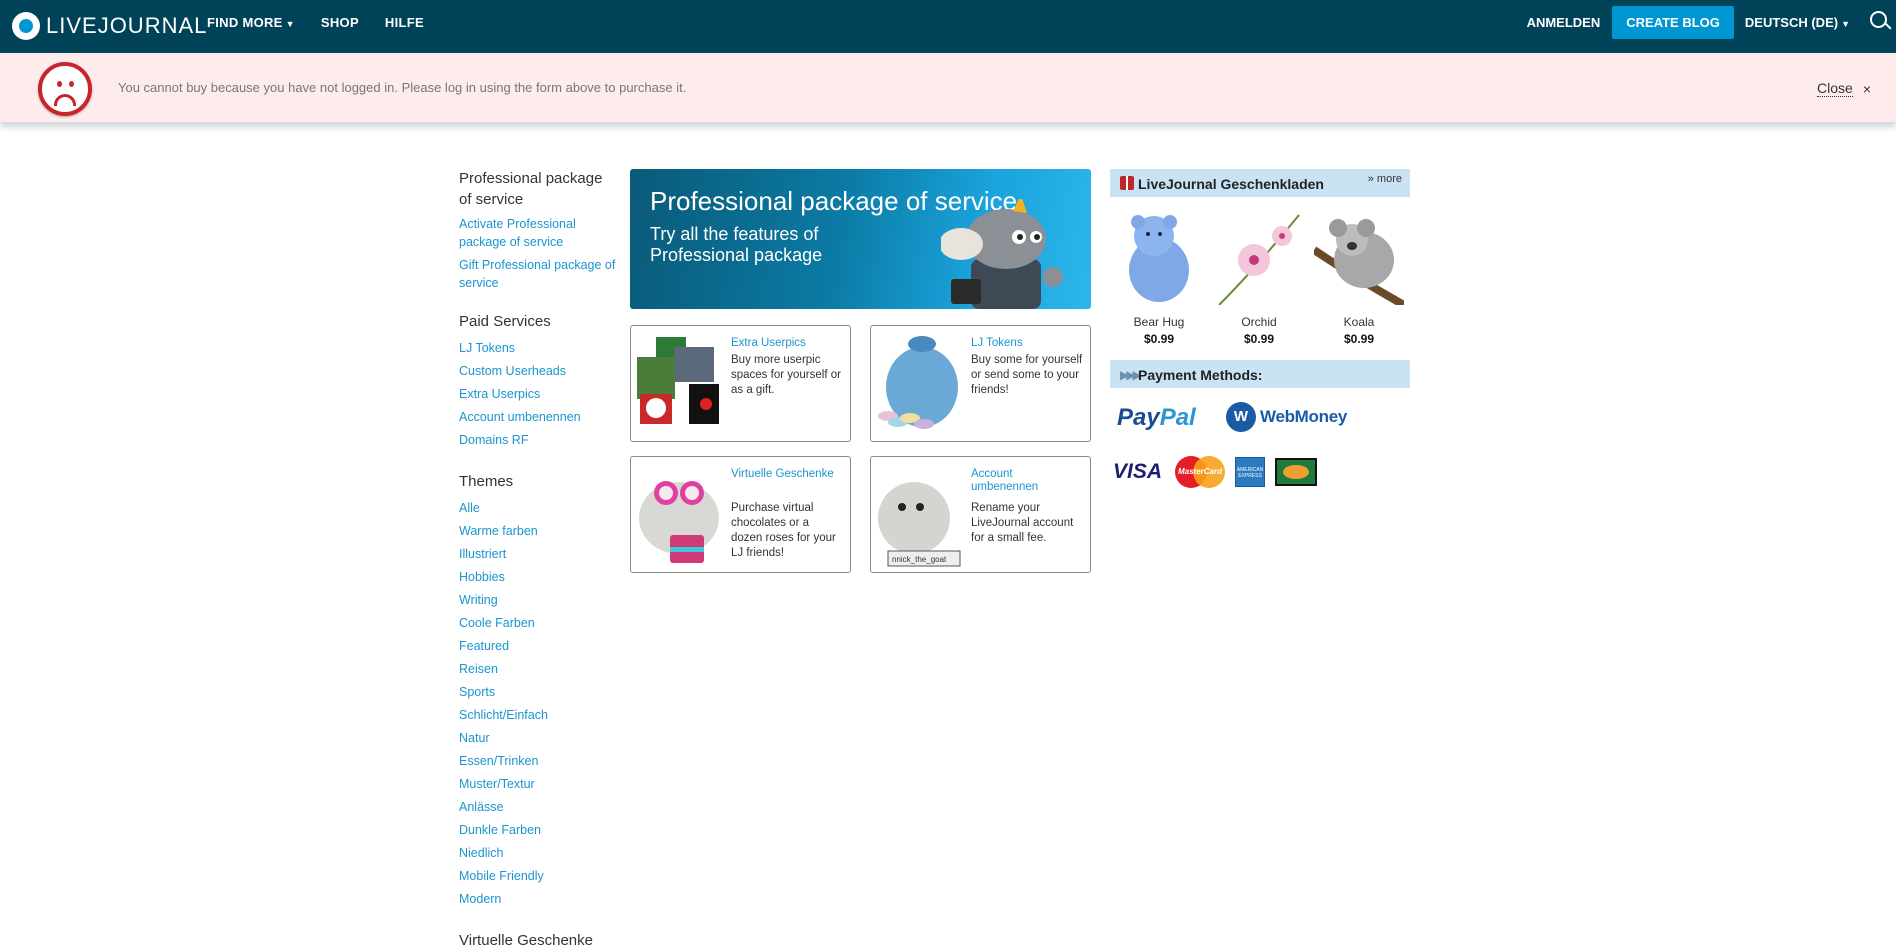 This screenshot has width=1896, height=947. I want to click on goat-caption: nnick_the_goat, so click(919, 559).